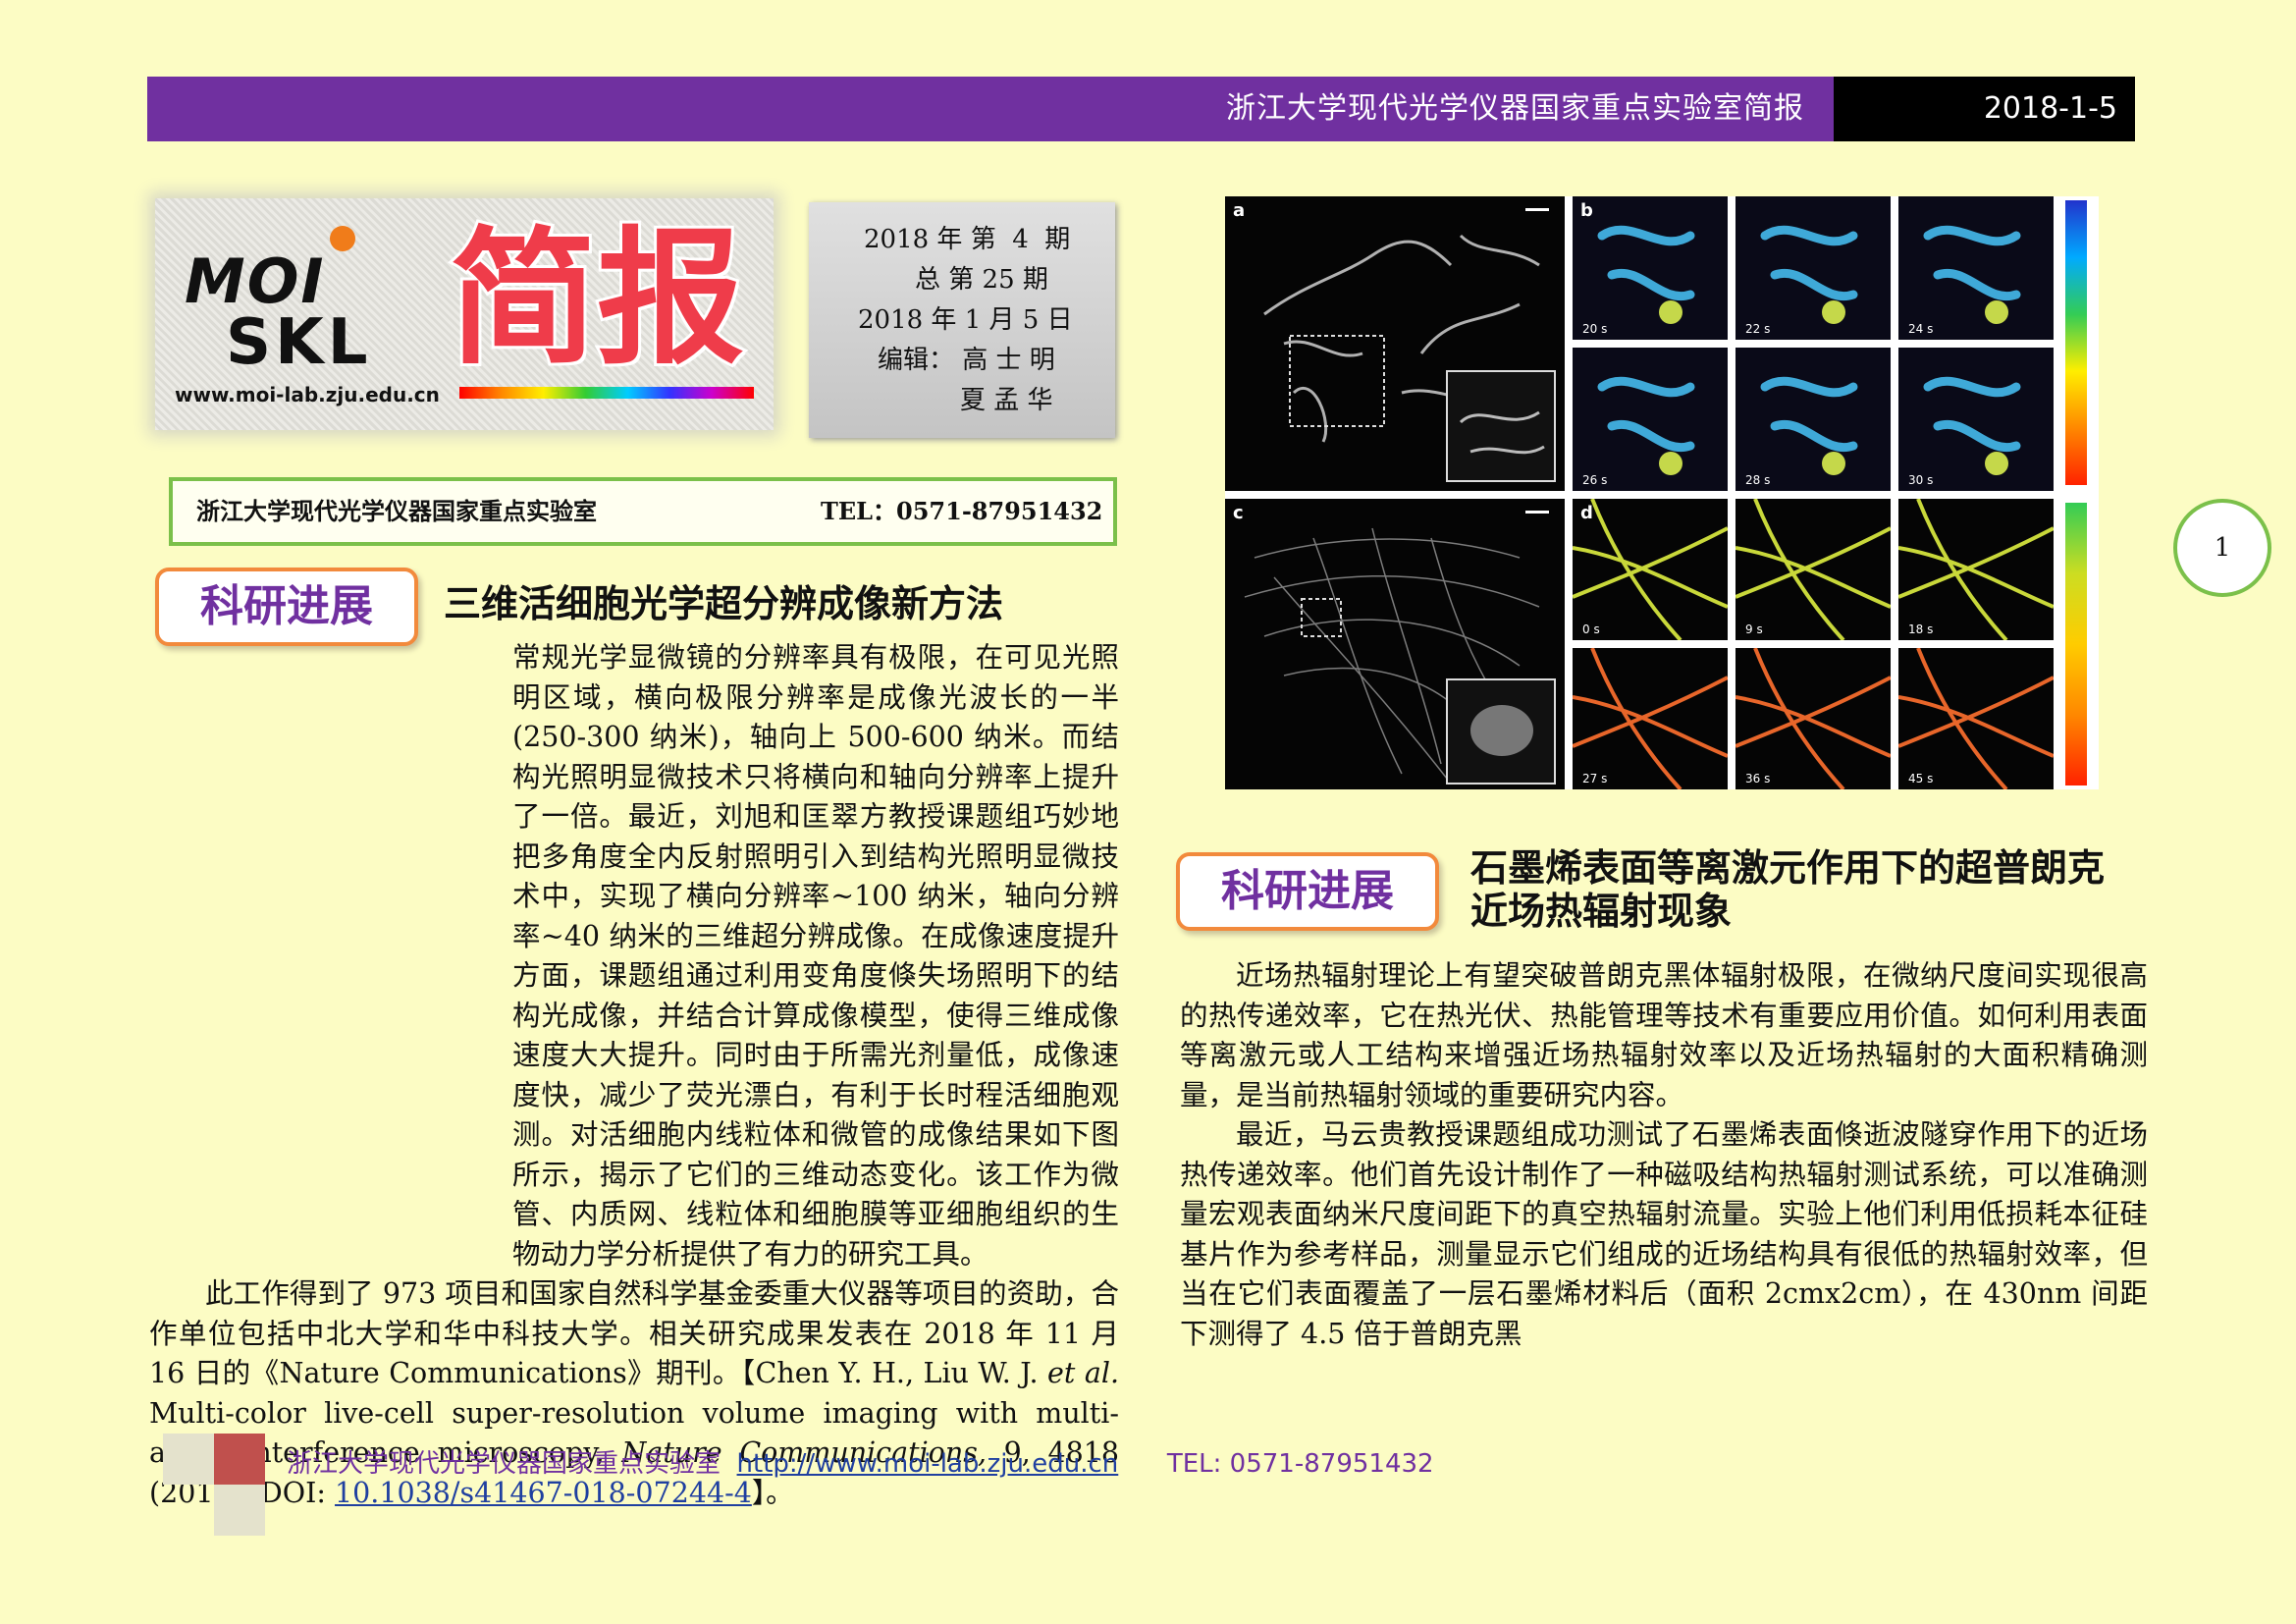 This screenshot has height=1624, width=2296. What do you see at coordinates (962, 511) in the screenshot?
I see `lab-tel: TEL：0571-87951432` at bounding box center [962, 511].